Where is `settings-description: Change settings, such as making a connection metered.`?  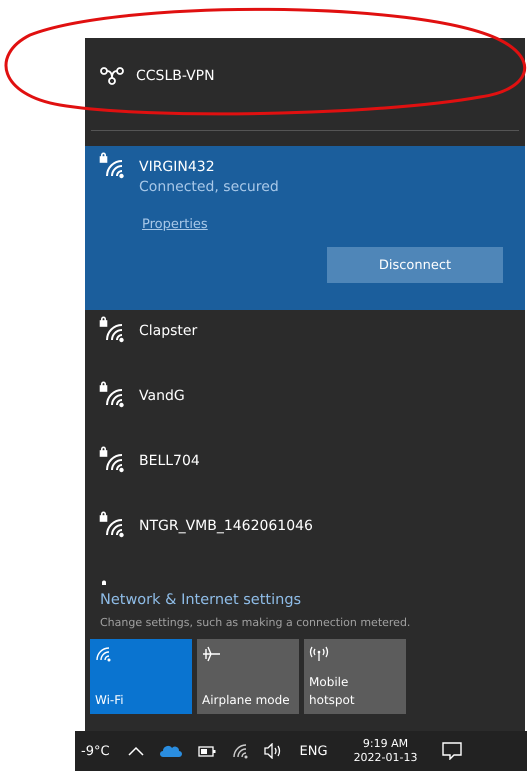
settings-description: Change settings, such as making a connection metered. is located at coordinates (256, 622).